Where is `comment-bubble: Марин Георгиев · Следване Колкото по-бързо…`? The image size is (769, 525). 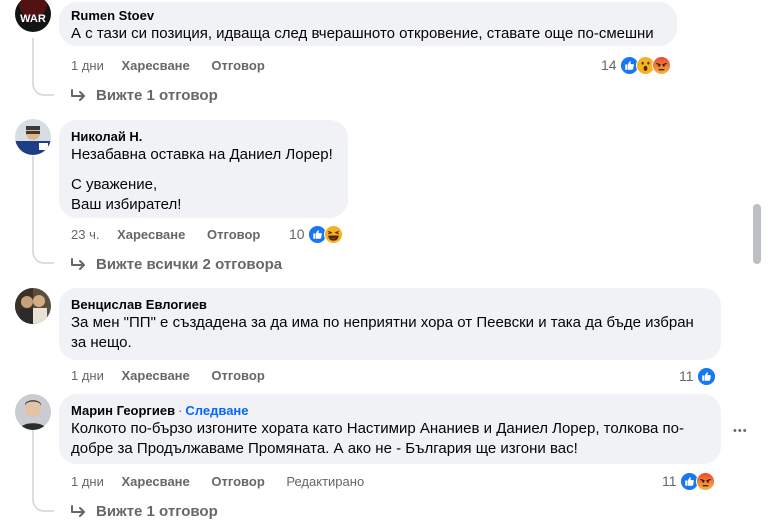
comment-bubble: Марин Георгиев · Следване Колкото по-бързо… is located at coordinates (390, 429).